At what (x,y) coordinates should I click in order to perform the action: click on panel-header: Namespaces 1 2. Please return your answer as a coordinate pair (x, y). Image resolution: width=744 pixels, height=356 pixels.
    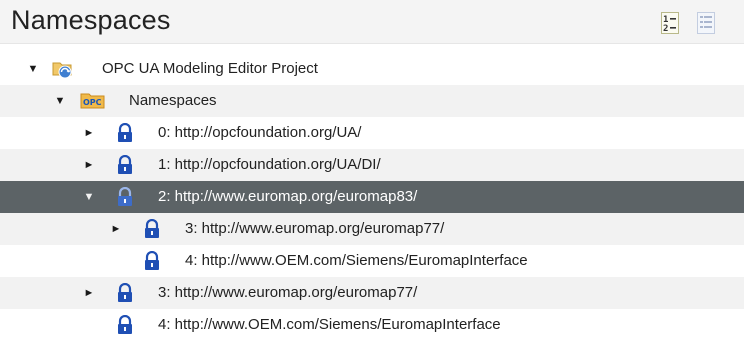
    Looking at the image, I should click on (372, 22).